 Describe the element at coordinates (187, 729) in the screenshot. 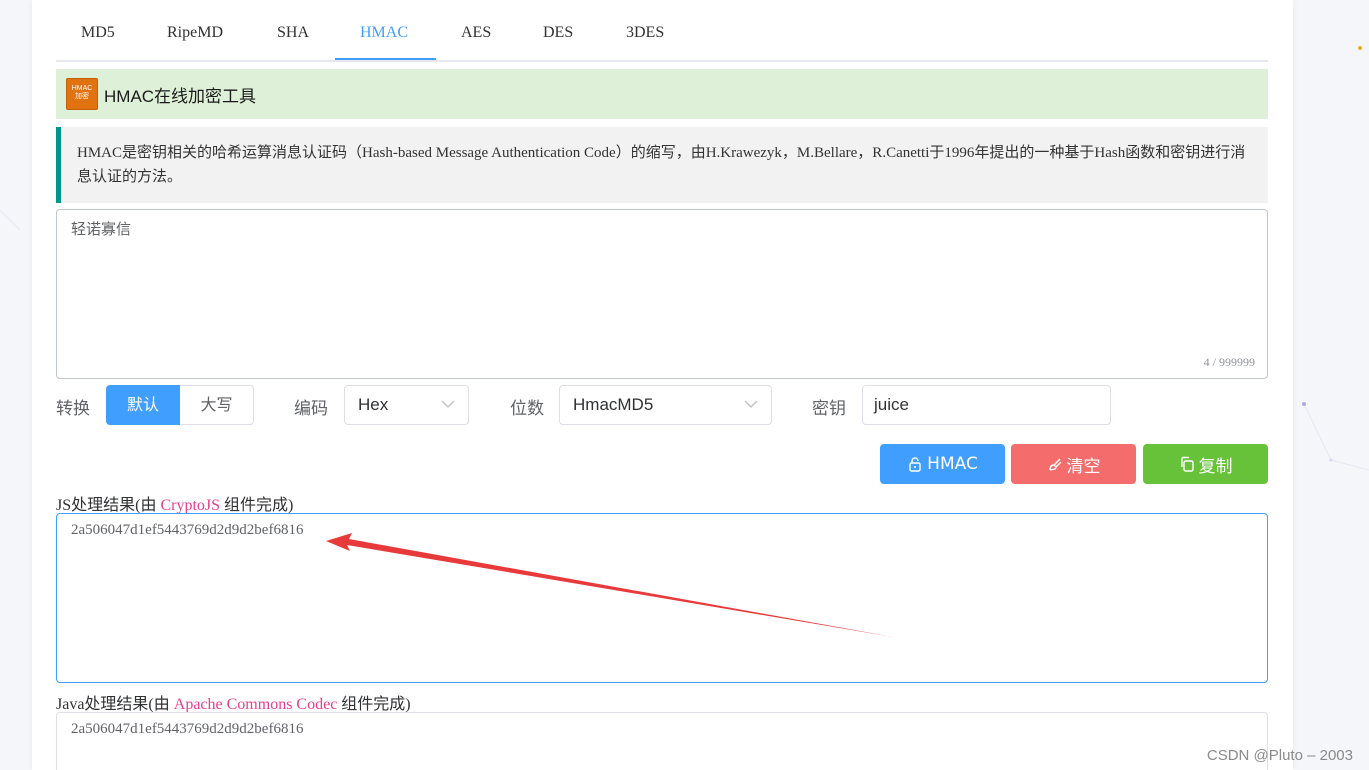

I see `java-result-value: 2a506047d1ef5443769d2d9d2bef6816` at that location.